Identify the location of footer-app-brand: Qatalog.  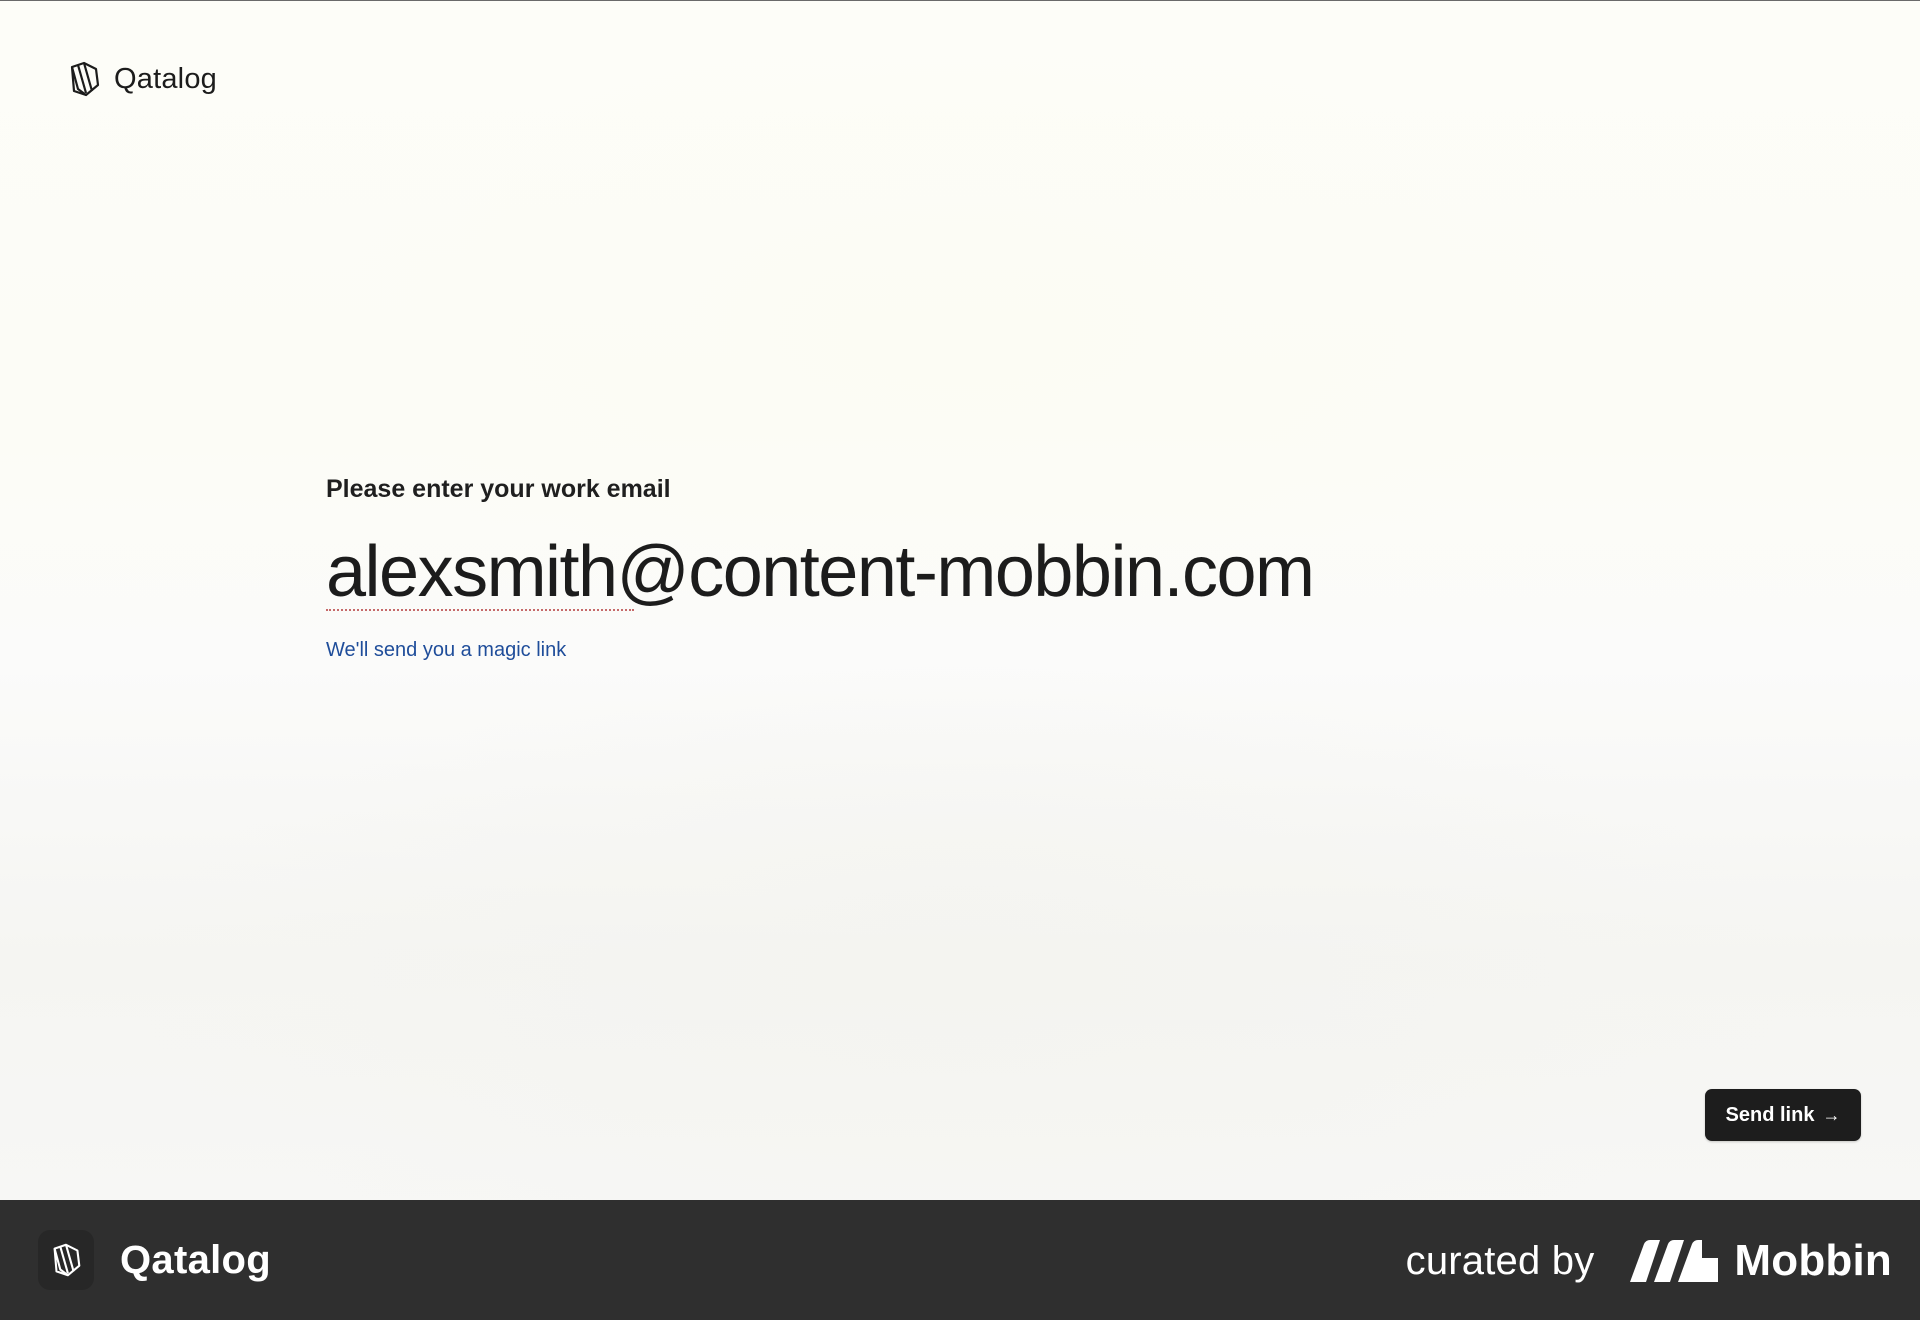
(154, 1260).